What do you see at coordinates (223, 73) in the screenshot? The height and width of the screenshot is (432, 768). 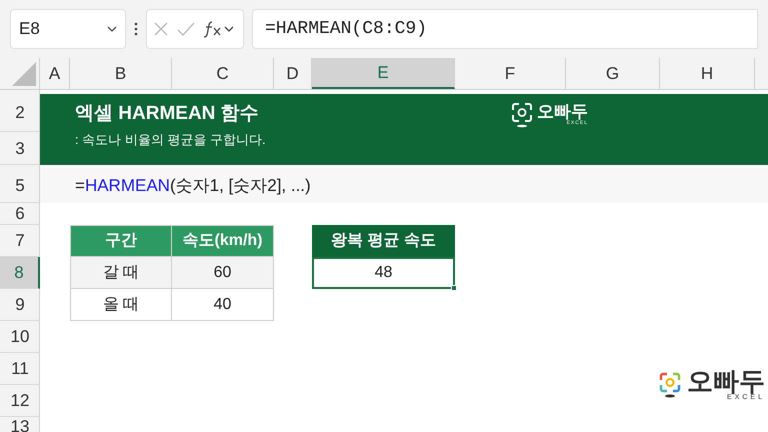 I see `column-header: C` at bounding box center [223, 73].